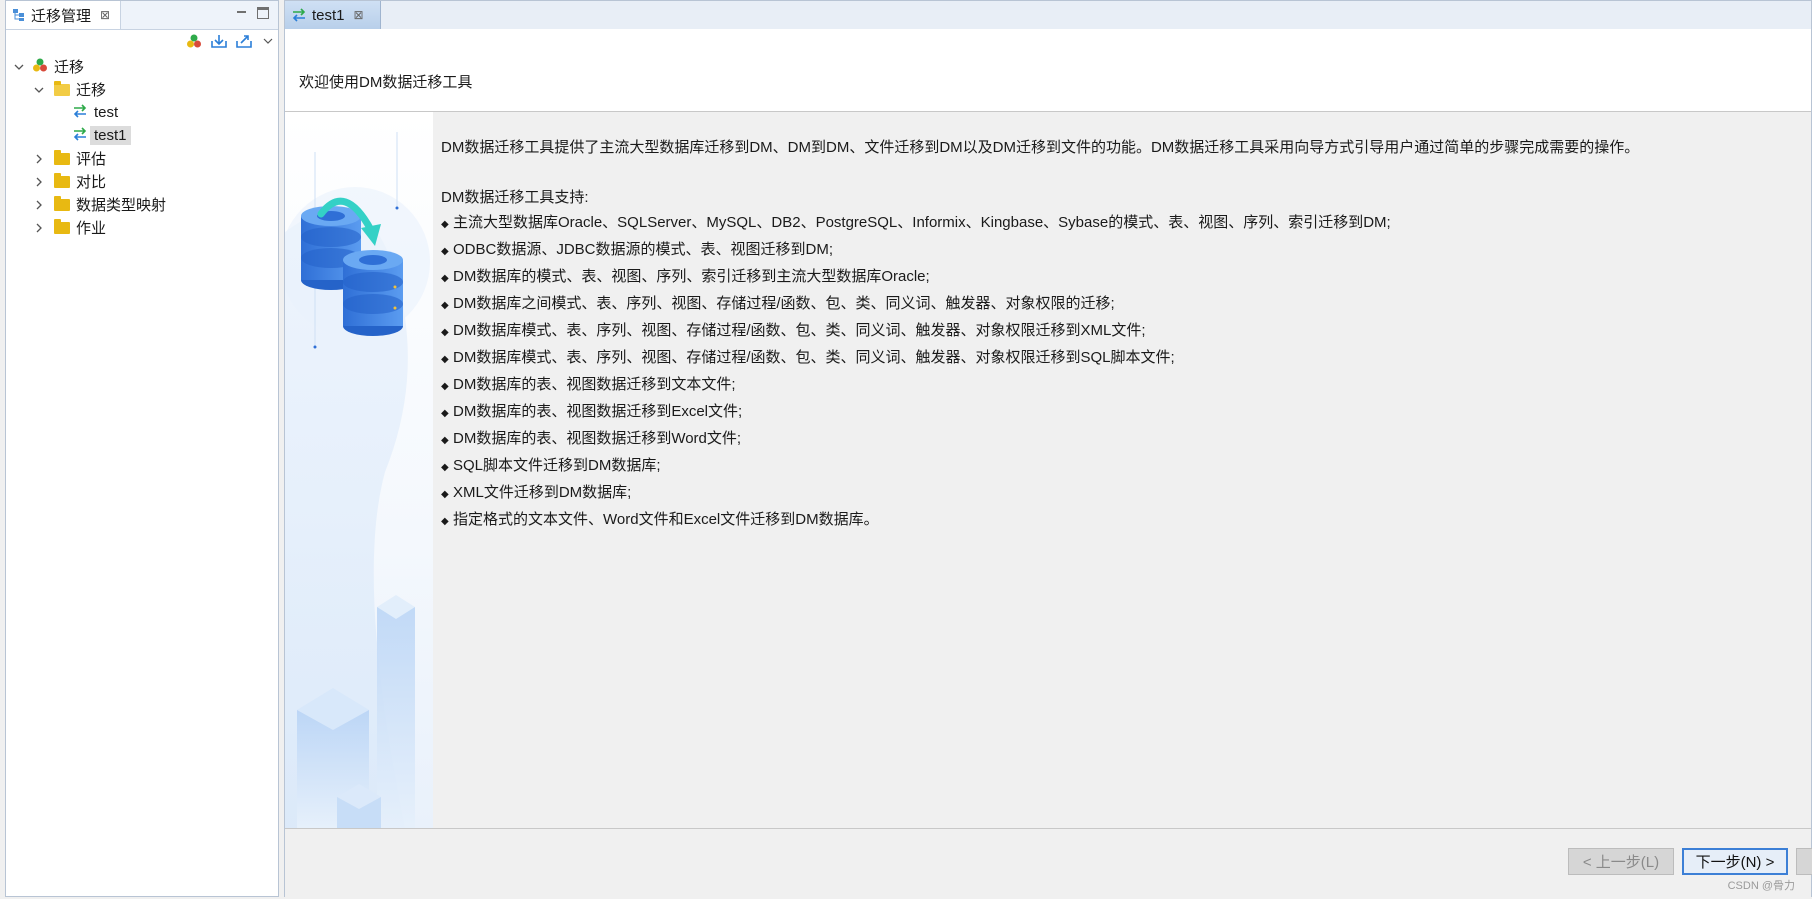 The width and height of the screenshot is (1812, 899). I want to click on tree-folder-label: 评估, so click(91, 159).